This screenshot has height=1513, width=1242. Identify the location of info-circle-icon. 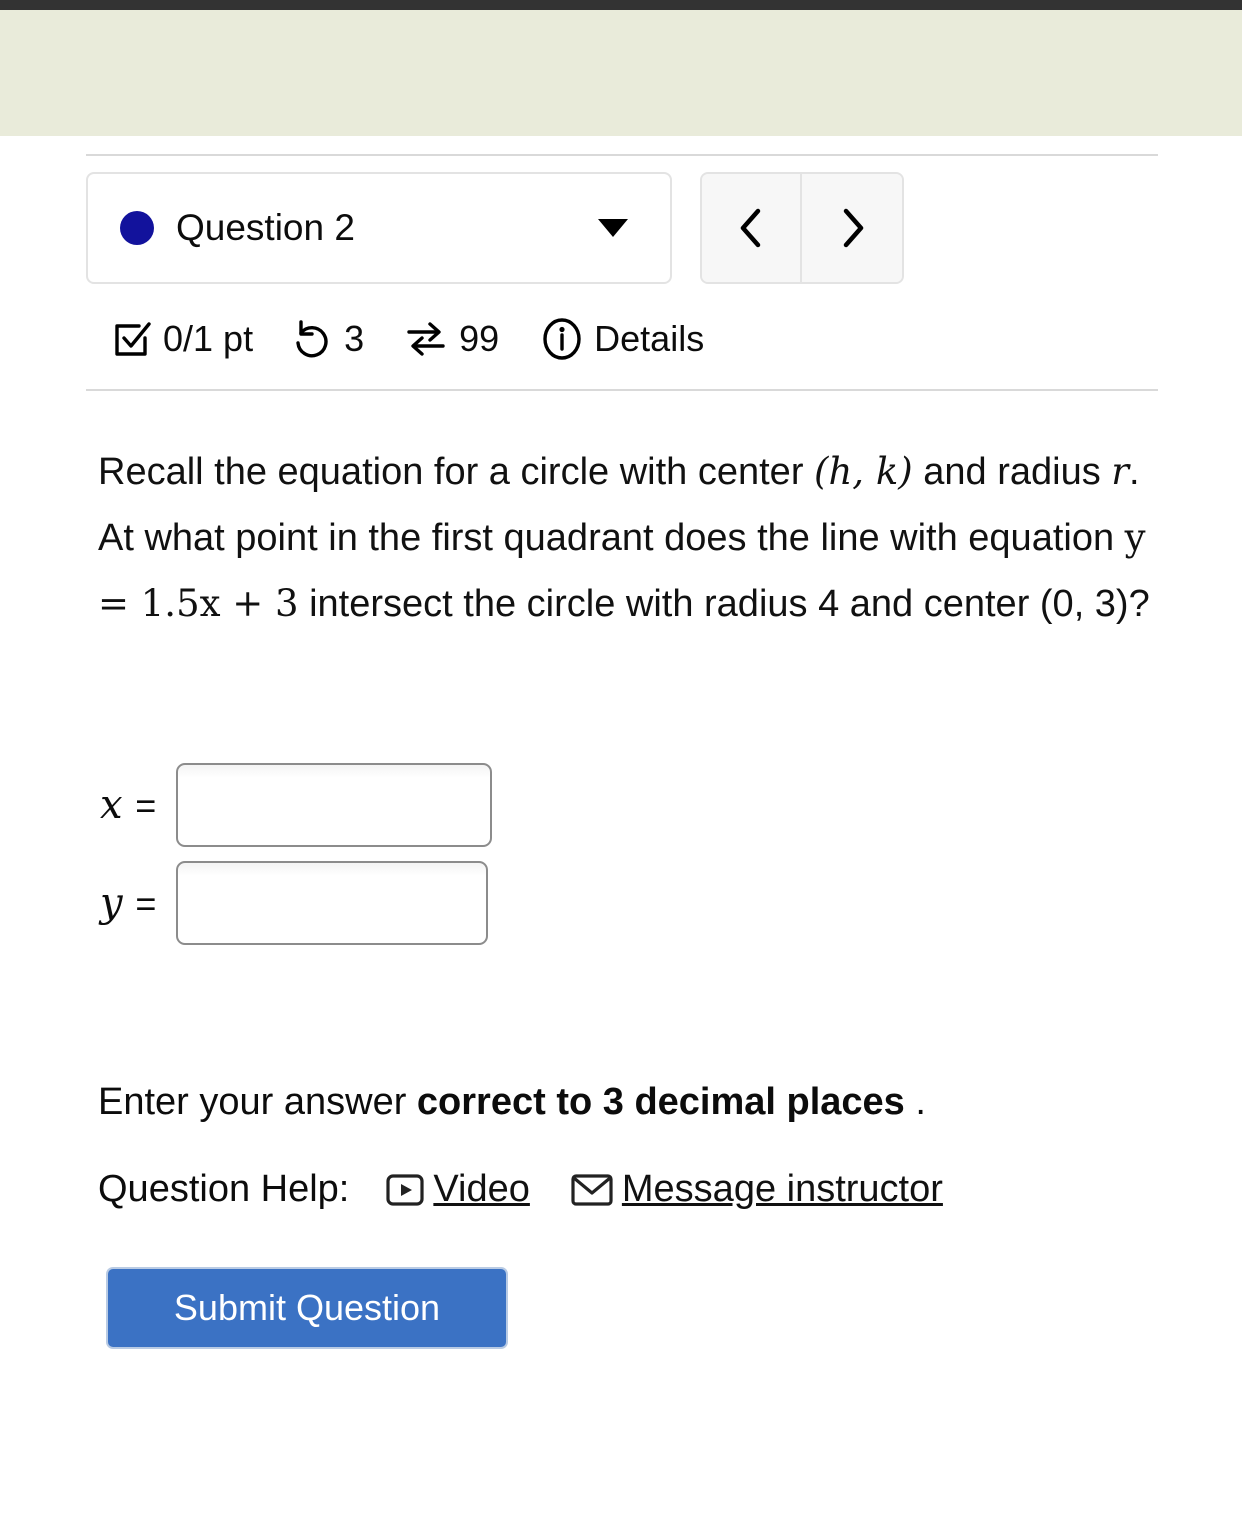
(562, 339).